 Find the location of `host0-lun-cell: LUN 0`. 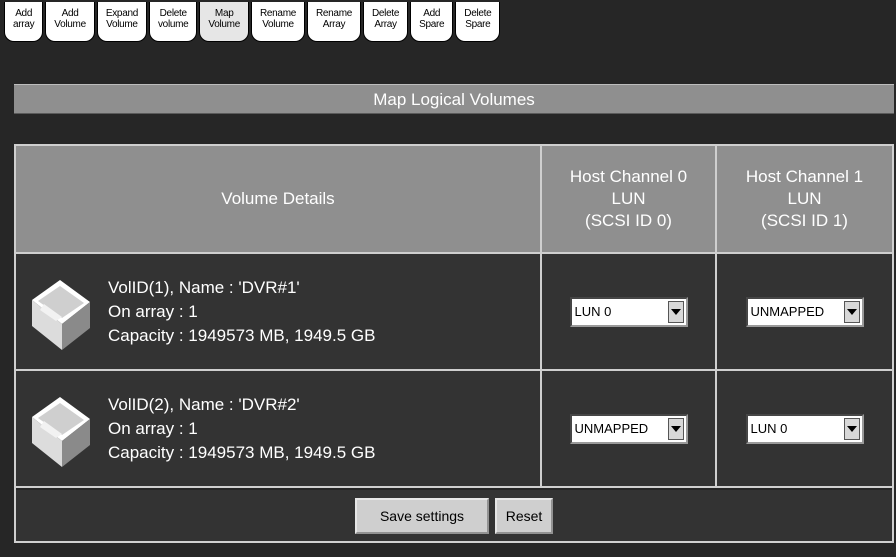

host0-lun-cell: LUN 0 is located at coordinates (629, 311).